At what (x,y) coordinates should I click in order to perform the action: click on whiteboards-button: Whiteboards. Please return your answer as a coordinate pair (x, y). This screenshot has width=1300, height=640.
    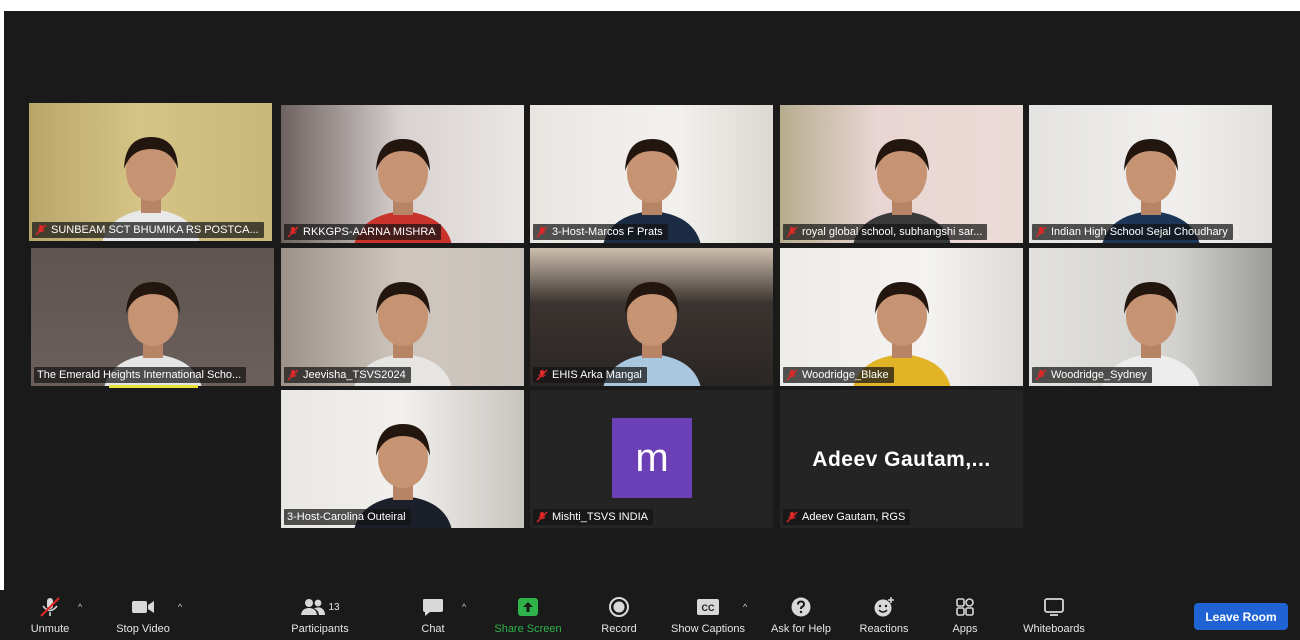
    Looking at the image, I should click on (1054, 614).